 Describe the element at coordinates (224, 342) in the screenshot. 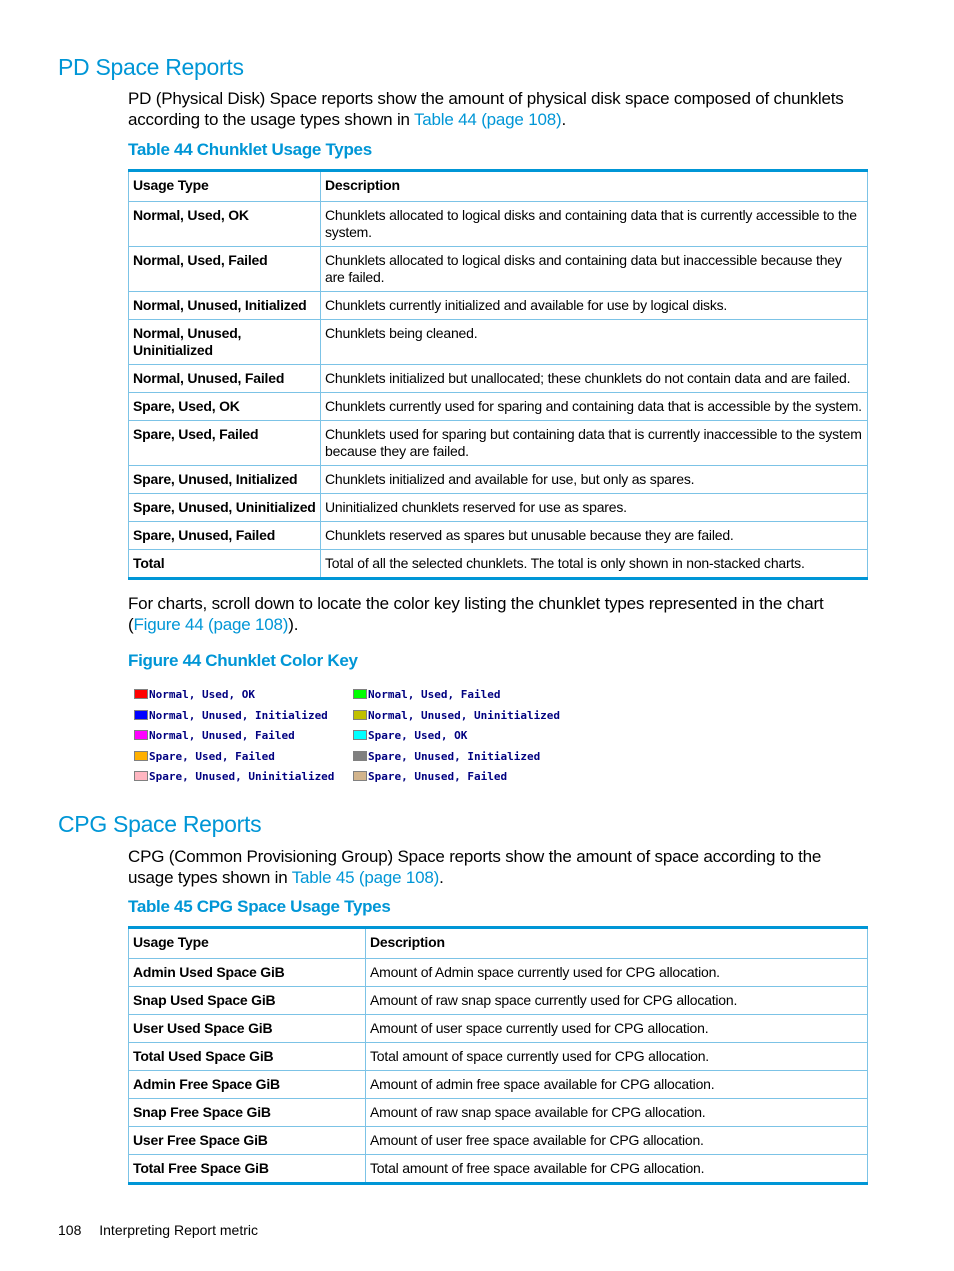

I see `usage-type-cell: Normal, Unused, Uninitialized` at that location.